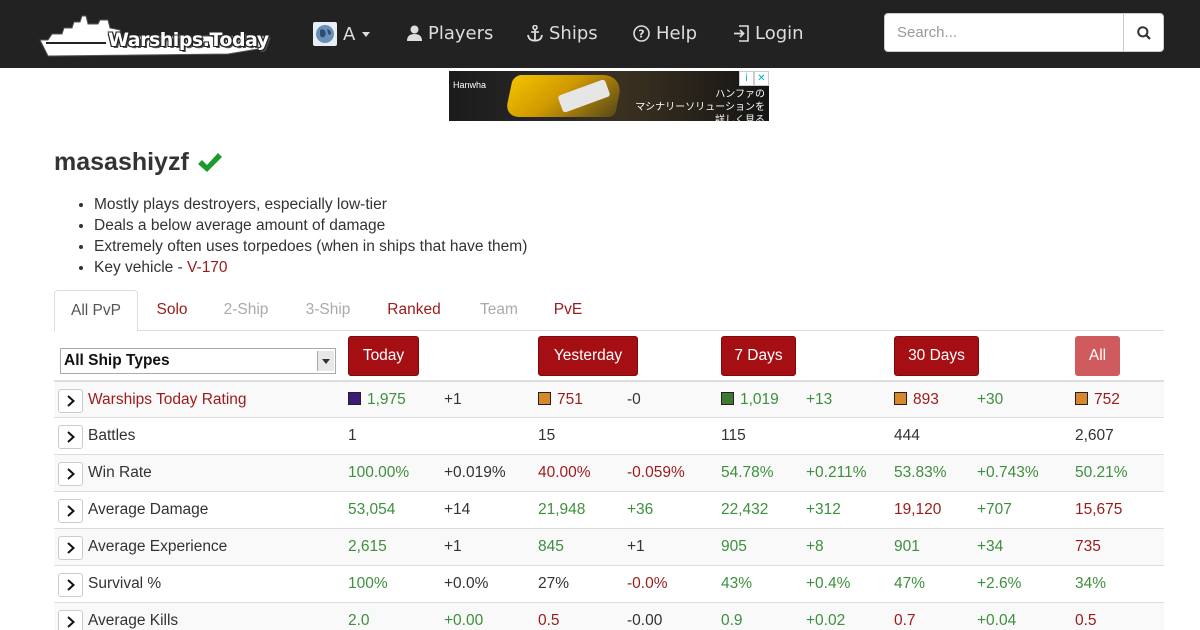  Describe the element at coordinates (761, 78) in the screenshot. I see `ad-close-icon: ✕` at that location.